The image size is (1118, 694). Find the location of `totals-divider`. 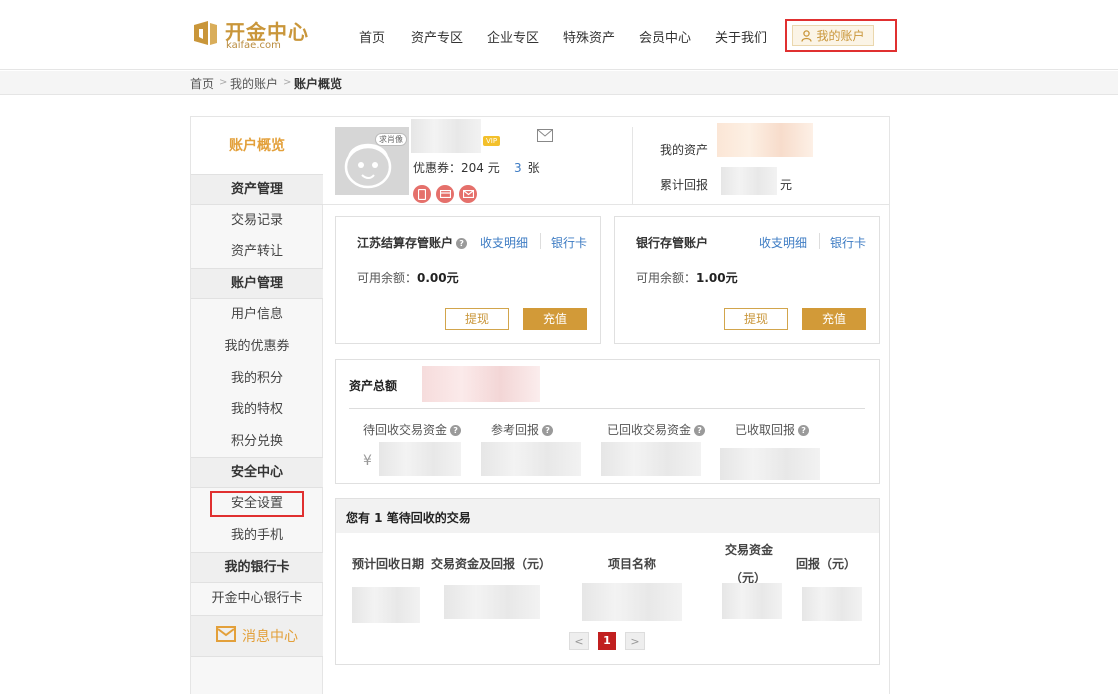

totals-divider is located at coordinates (607, 408).